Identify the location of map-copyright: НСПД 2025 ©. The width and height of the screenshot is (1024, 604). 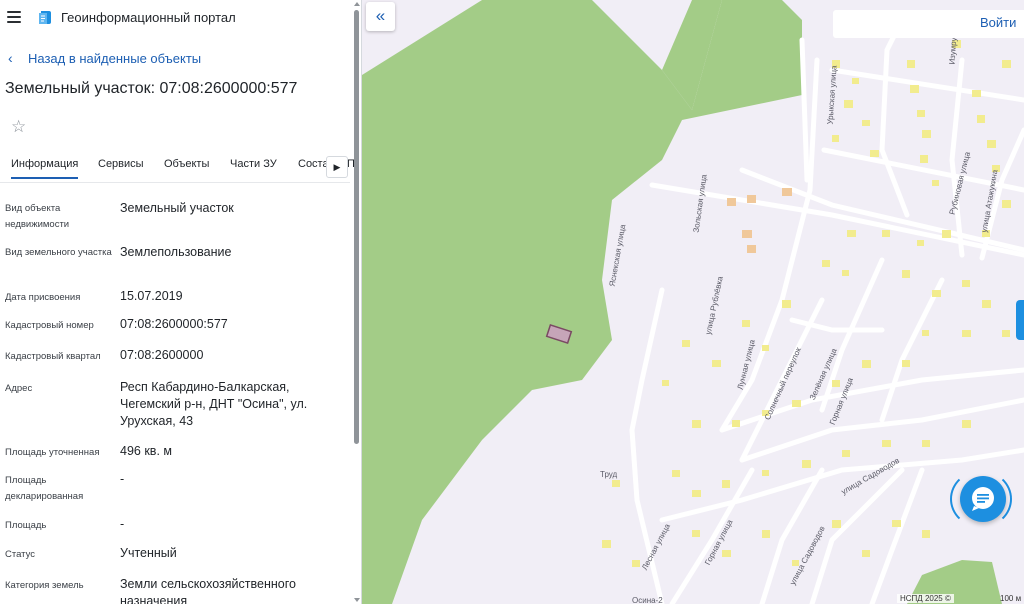
(925, 598).